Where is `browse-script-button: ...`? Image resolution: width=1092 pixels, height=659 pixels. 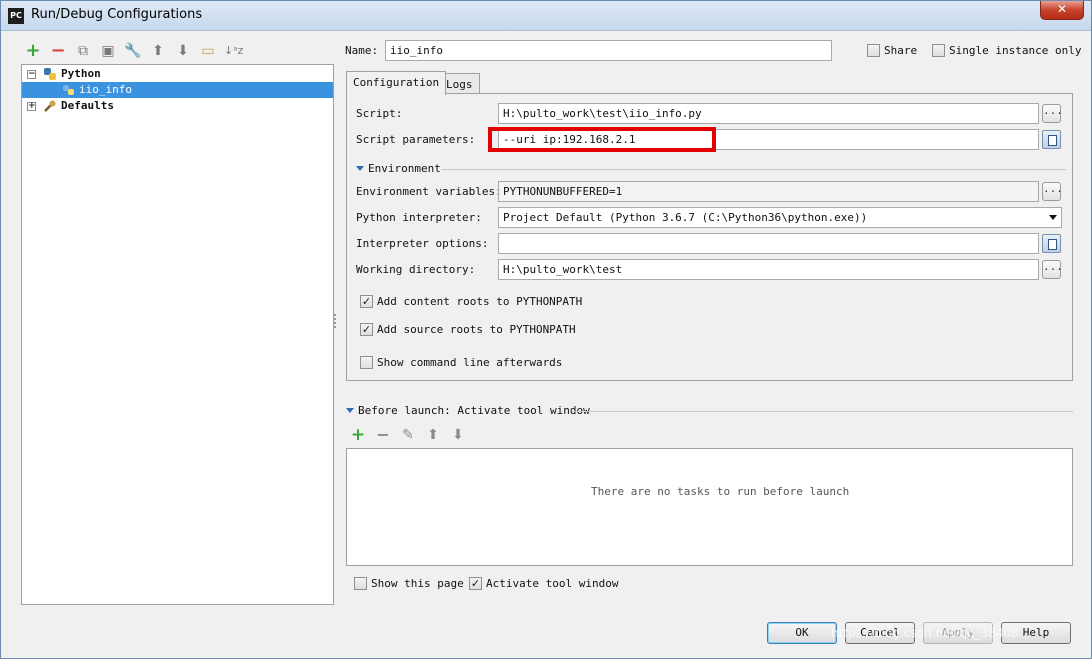
browse-script-button: ... is located at coordinates (1052, 113).